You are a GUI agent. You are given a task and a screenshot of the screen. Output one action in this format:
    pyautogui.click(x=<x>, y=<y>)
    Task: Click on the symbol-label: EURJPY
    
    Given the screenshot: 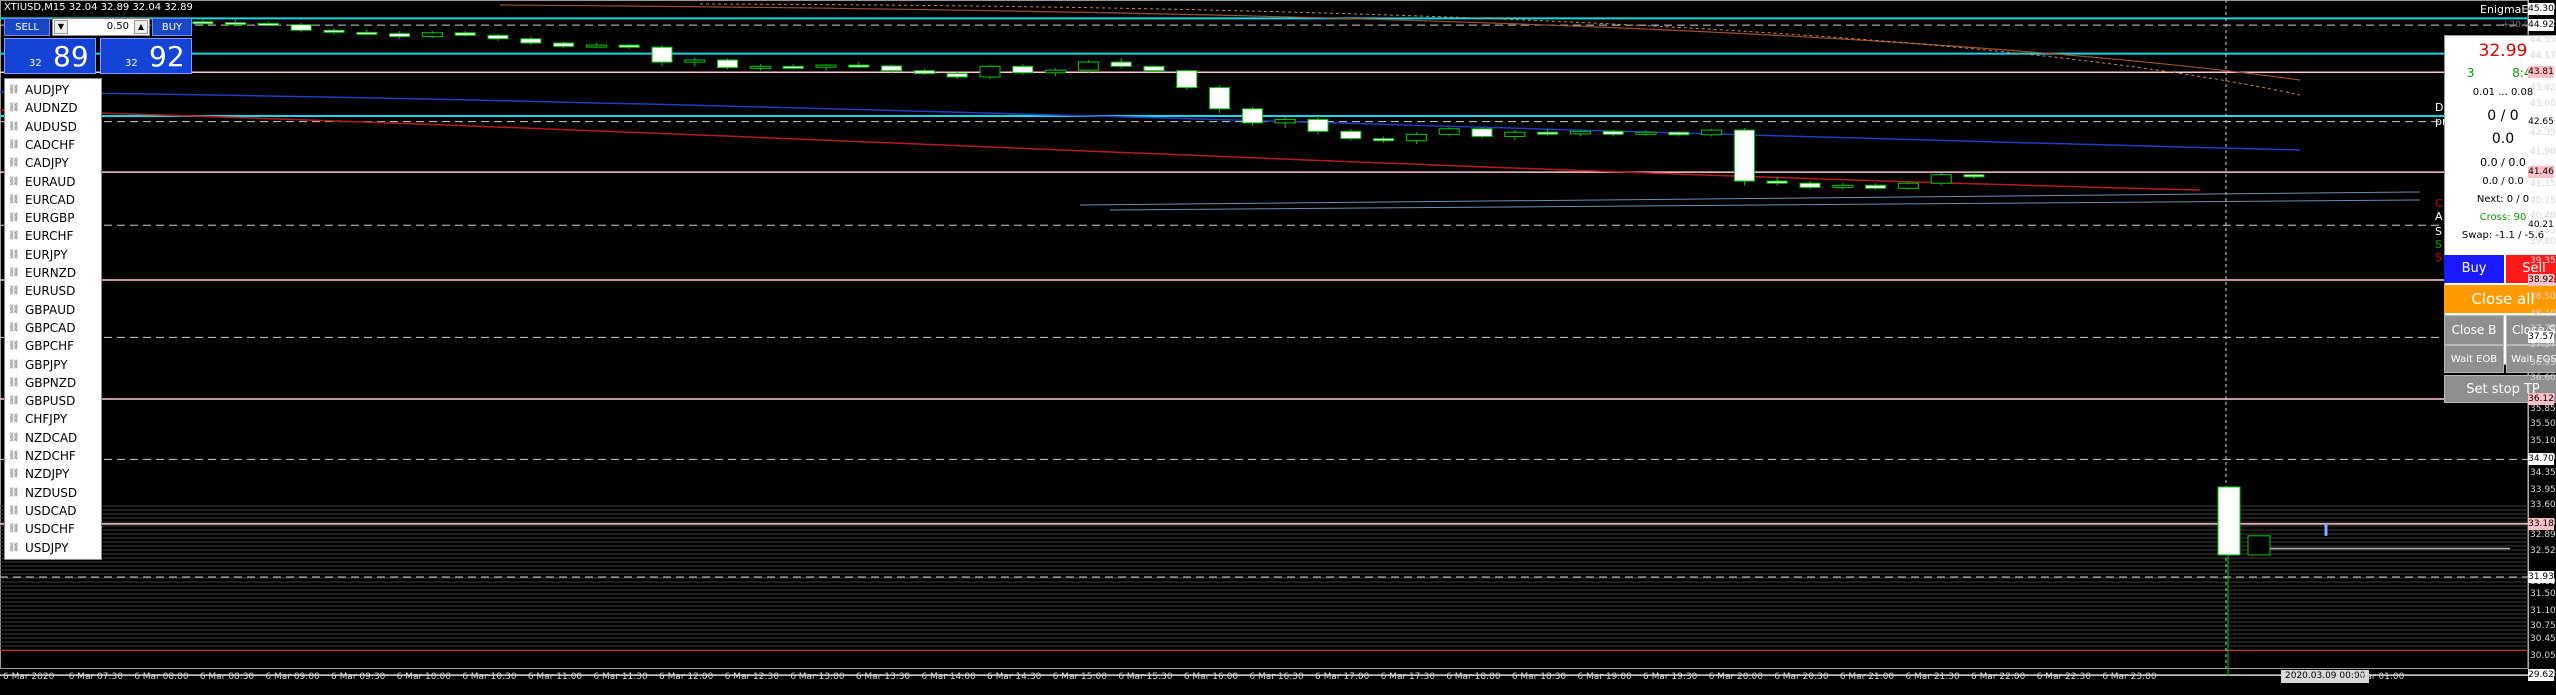 What is the action you would take?
    pyautogui.click(x=46, y=254)
    